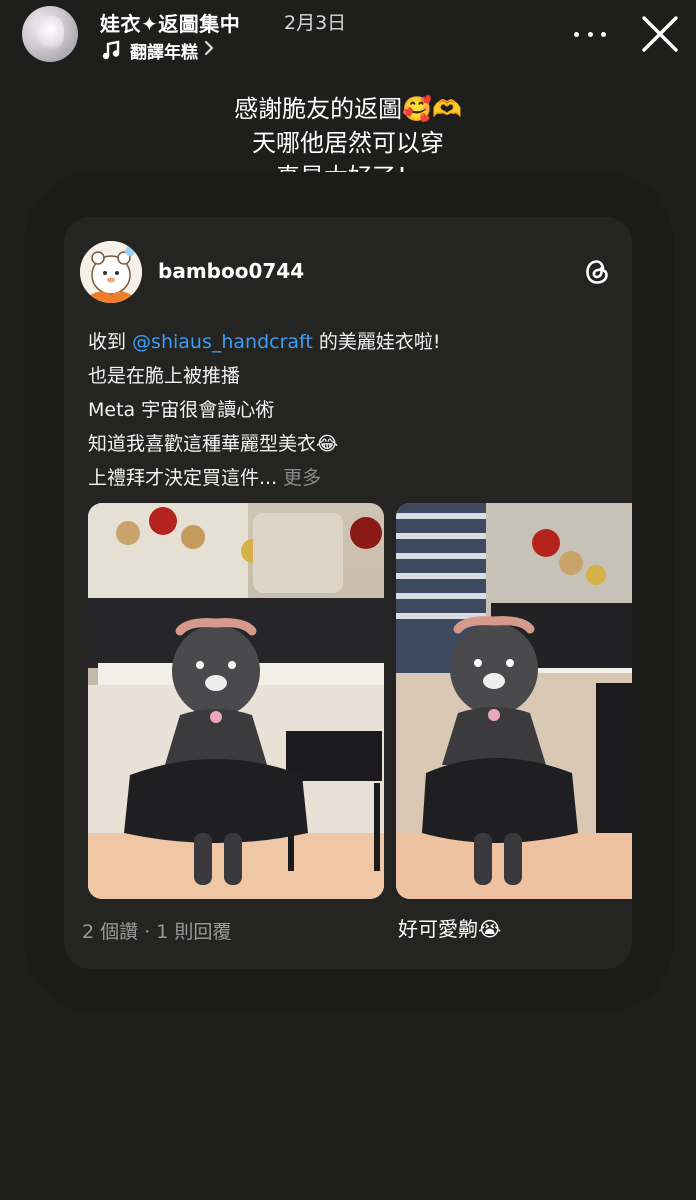 Image resolution: width=696 pixels, height=1200 pixels. Describe the element at coordinates (156, 930) in the screenshot. I see `likes-count: 2 個讚 · 1 則回覆` at that location.